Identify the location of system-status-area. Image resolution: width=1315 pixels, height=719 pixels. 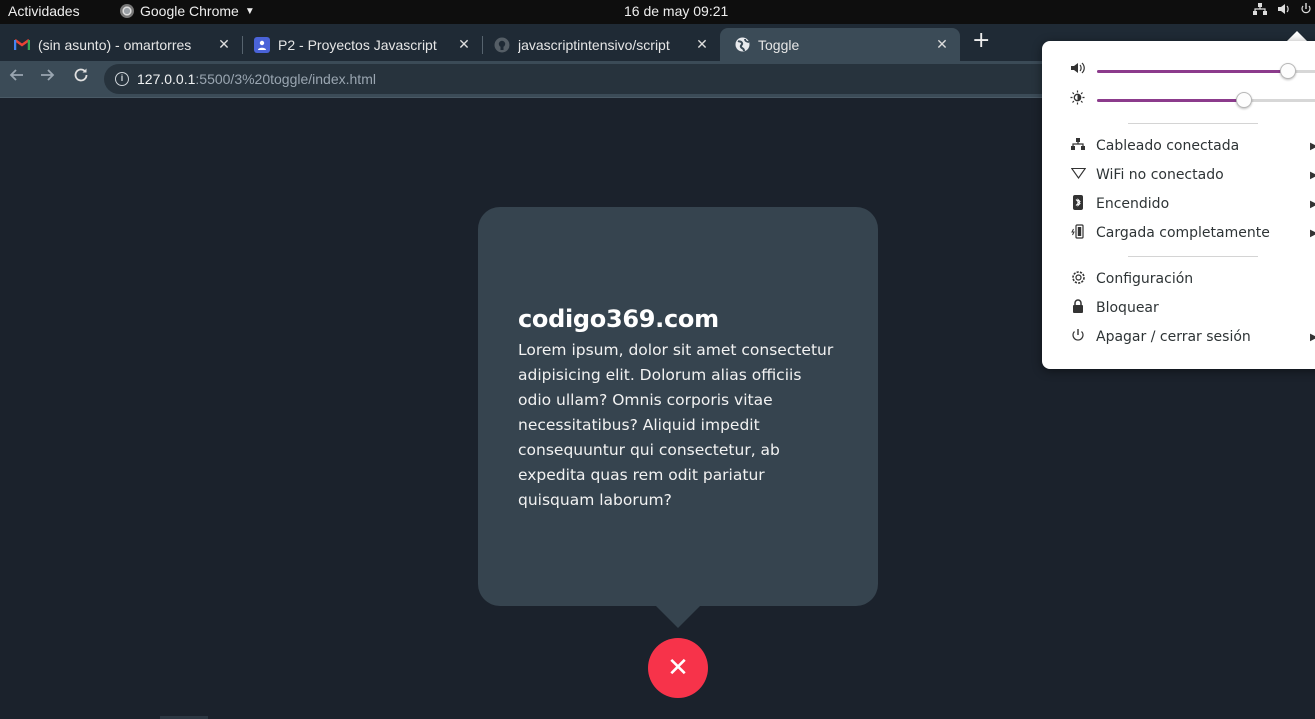
(1282, 9).